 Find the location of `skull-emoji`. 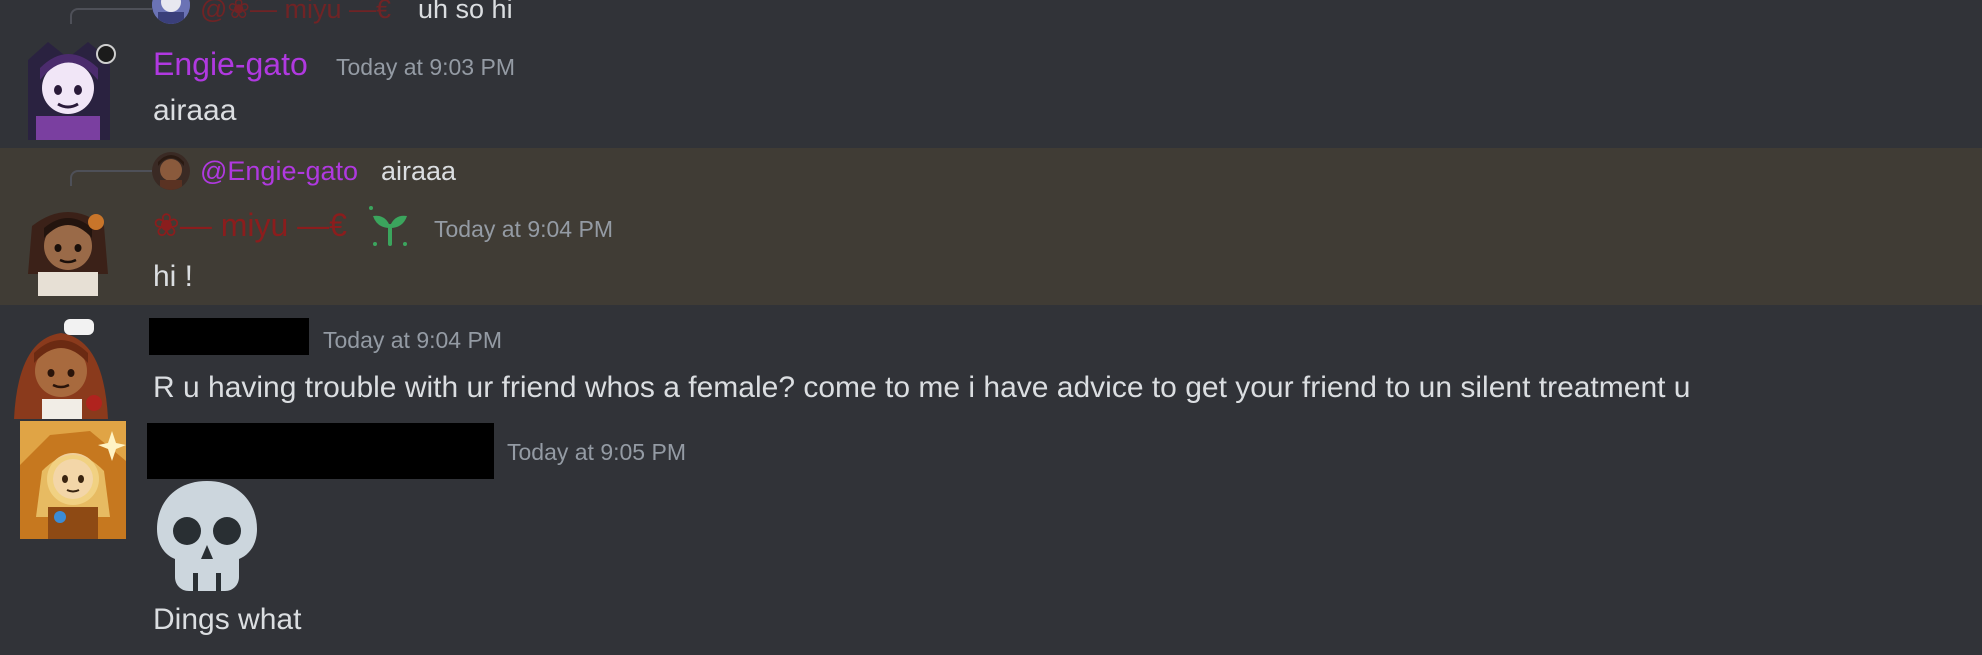

skull-emoji is located at coordinates (207, 538).